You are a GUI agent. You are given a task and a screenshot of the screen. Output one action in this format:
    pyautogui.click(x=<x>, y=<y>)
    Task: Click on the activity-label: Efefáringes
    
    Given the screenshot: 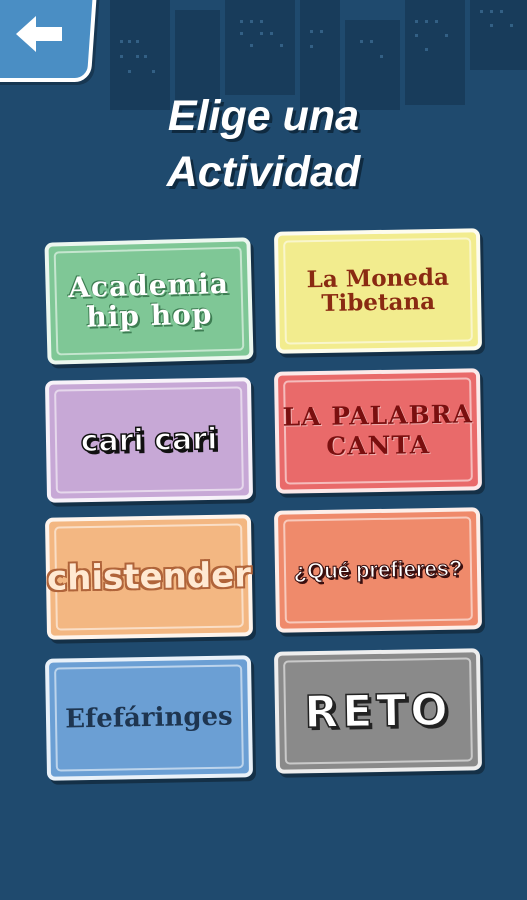 What is the action you would take?
    pyautogui.click(x=149, y=718)
    